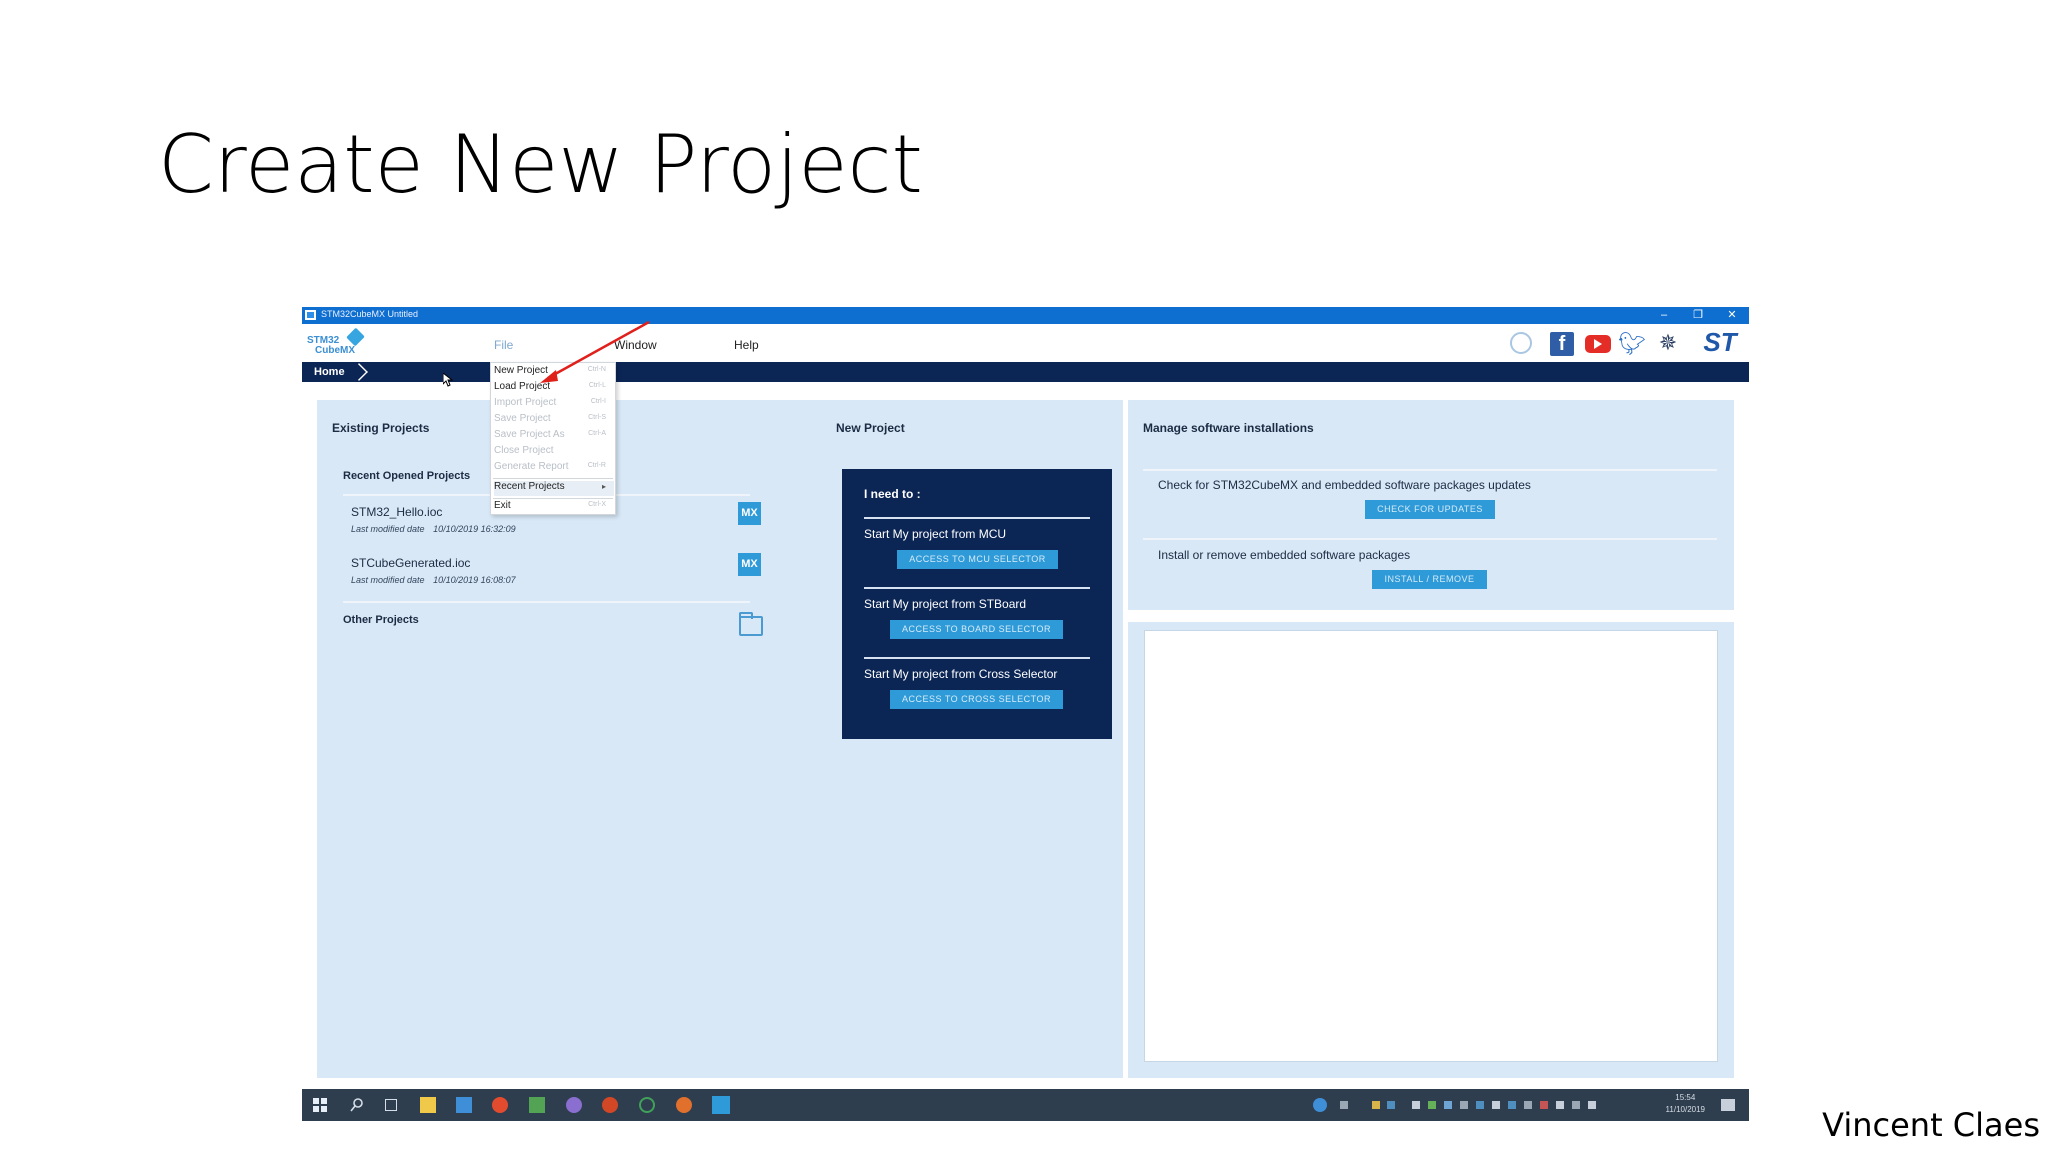  I want to click on menu-file: File, so click(503, 345).